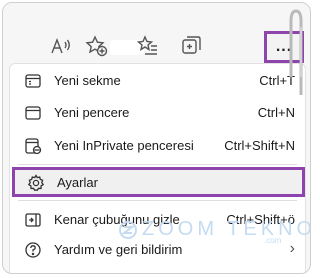 The width and height of the screenshot is (320, 278). I want to click on new-tab-icon, so click(33, 81).